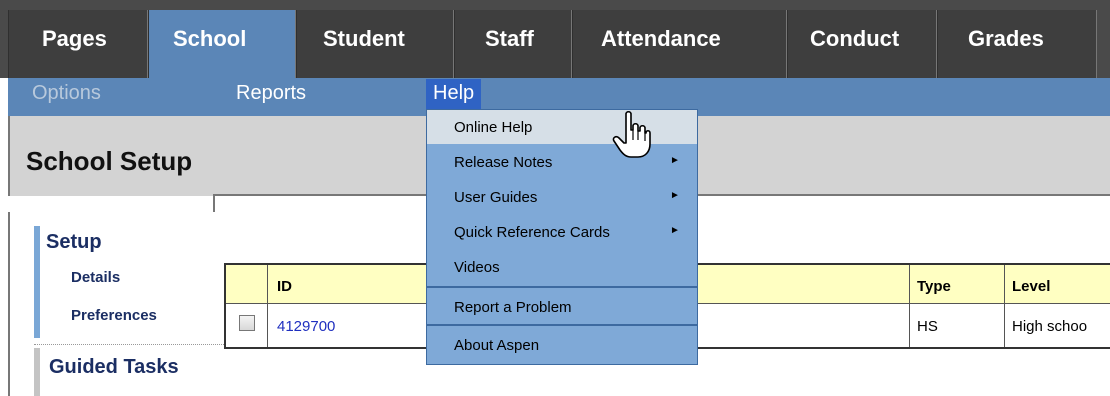 Image resolution: width=1110 pixels, height=396 pixels. What do you see at coordinates (493, 127) in the screenshot?
I see `menu-item-label: Online Help` at bounding box center [493, 127].